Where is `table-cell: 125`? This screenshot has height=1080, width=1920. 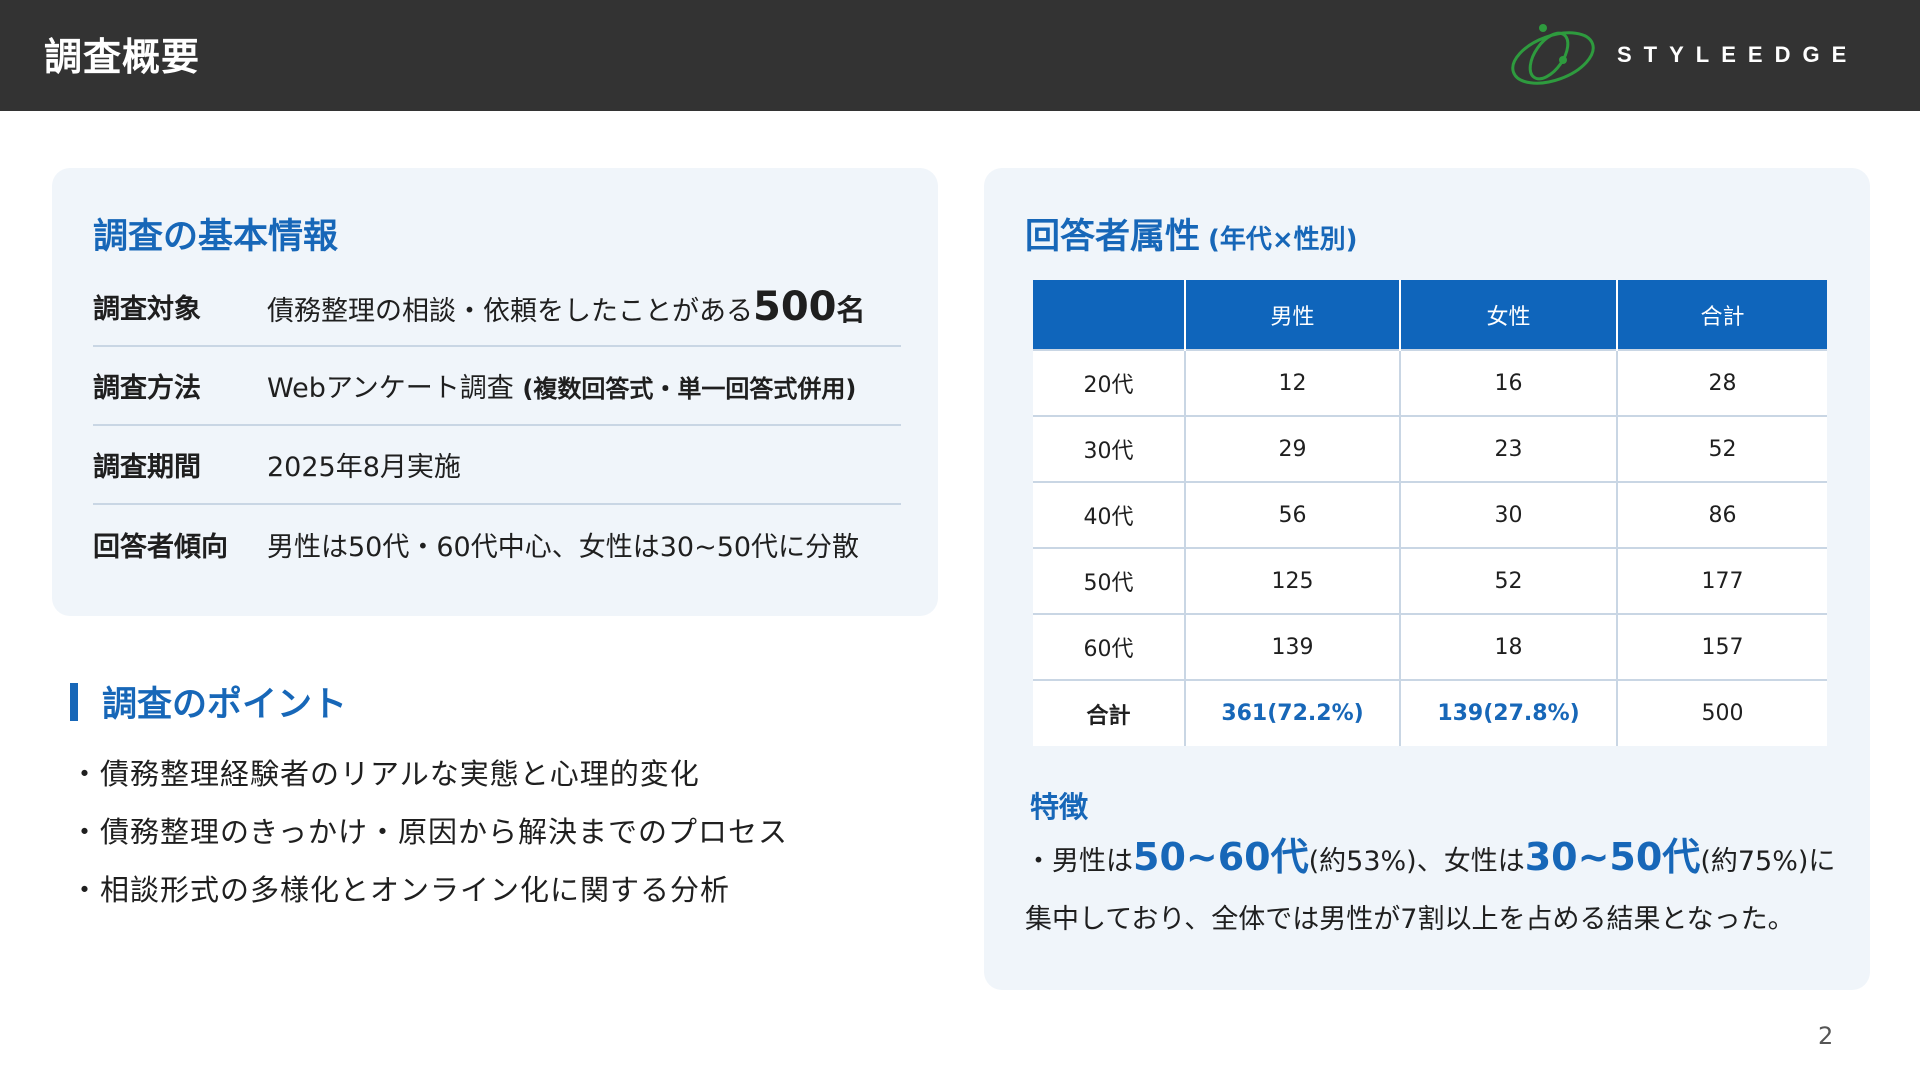 table-cell: 125 is located at coordinates (1292, 580).